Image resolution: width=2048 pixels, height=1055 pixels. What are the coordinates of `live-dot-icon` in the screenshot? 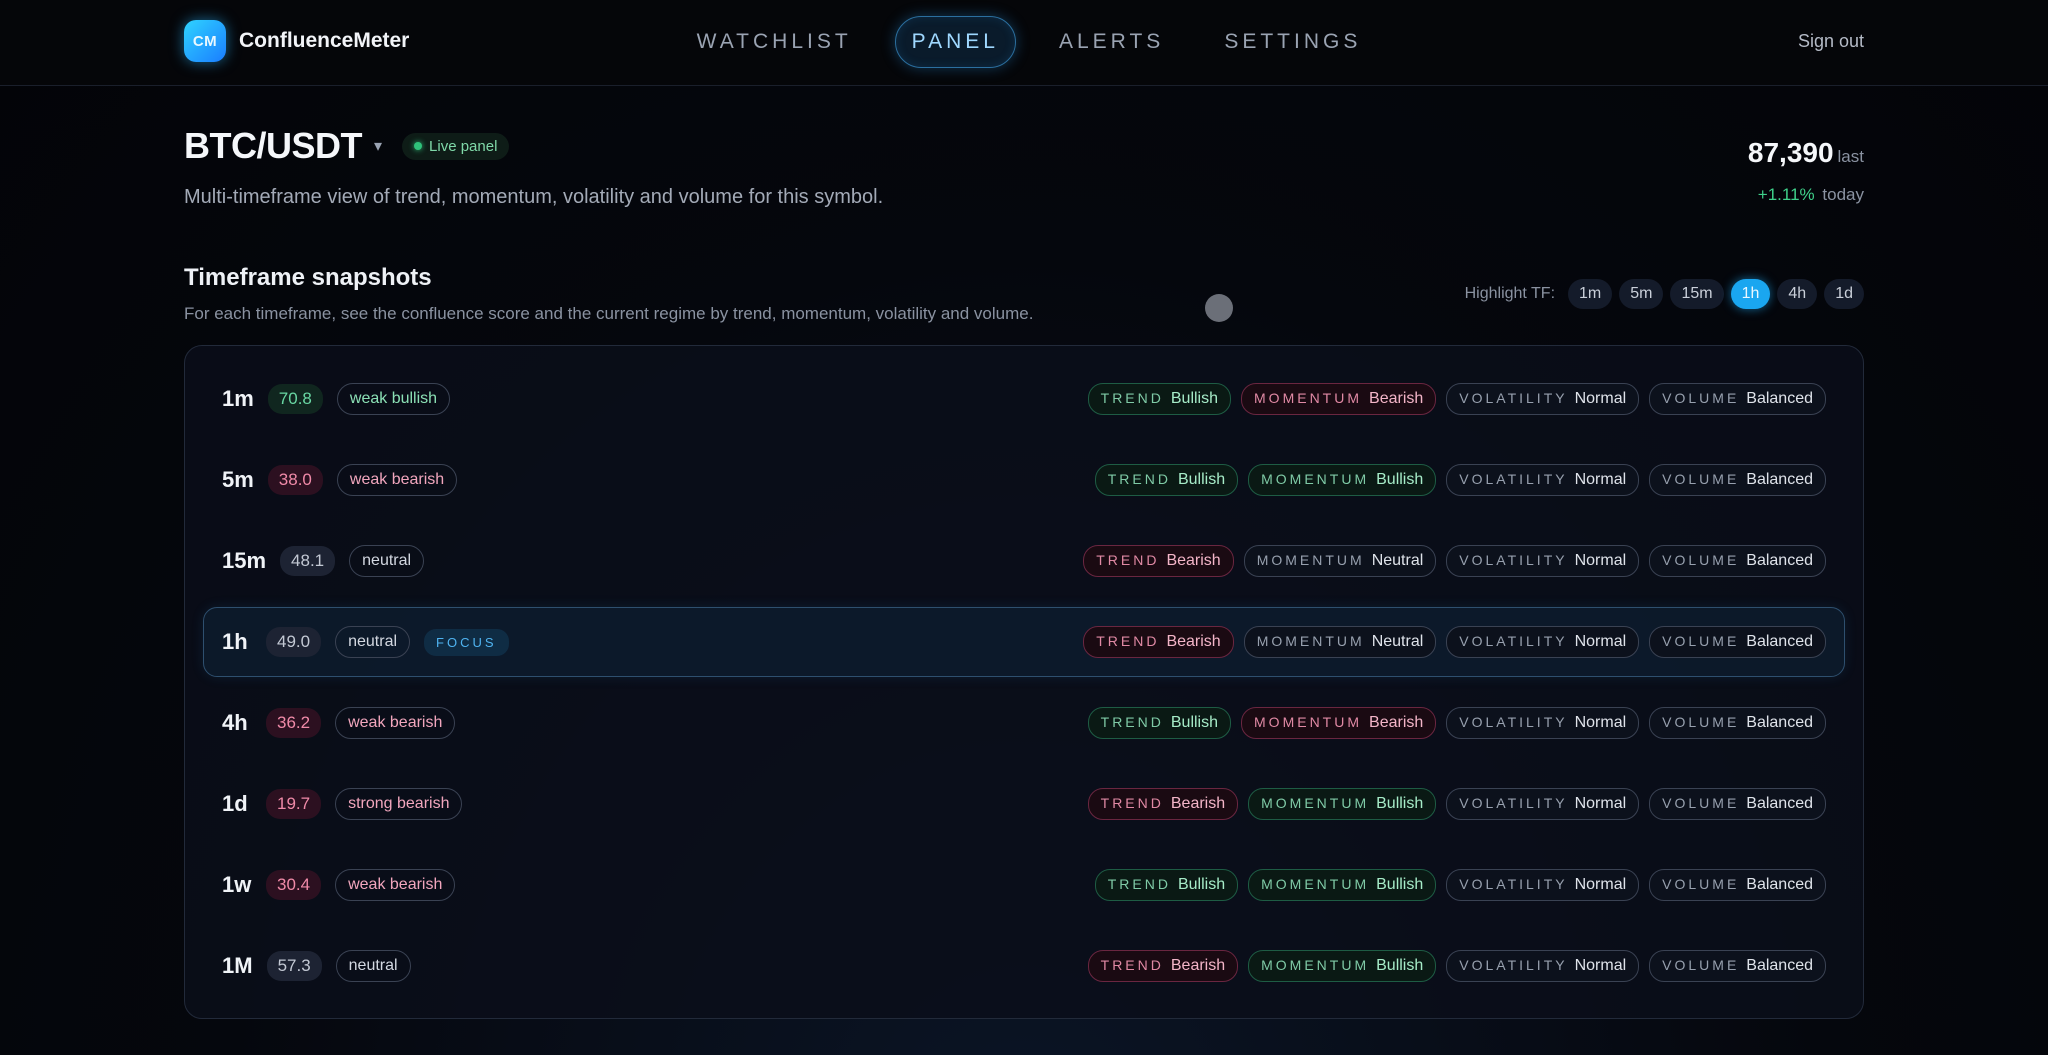 It's located at (418, 146).